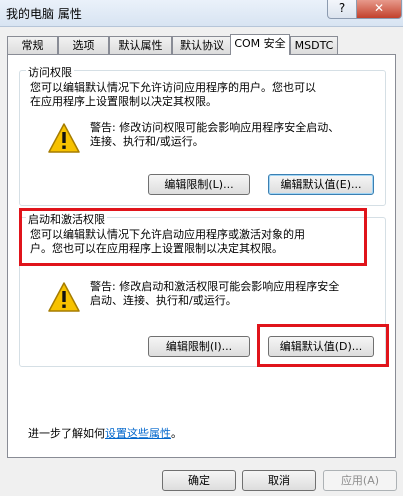 The height and width of the screenshot is (496, 403). What do you see at coordinates (32, 45) in the screenshot?
I see `tab-general: 常规` at bounding box center [32, 45].